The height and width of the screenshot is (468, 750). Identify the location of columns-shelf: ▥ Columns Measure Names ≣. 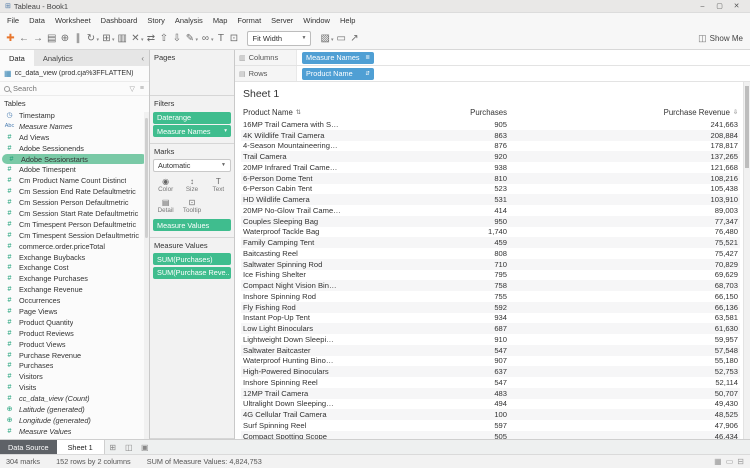
(492, 58).